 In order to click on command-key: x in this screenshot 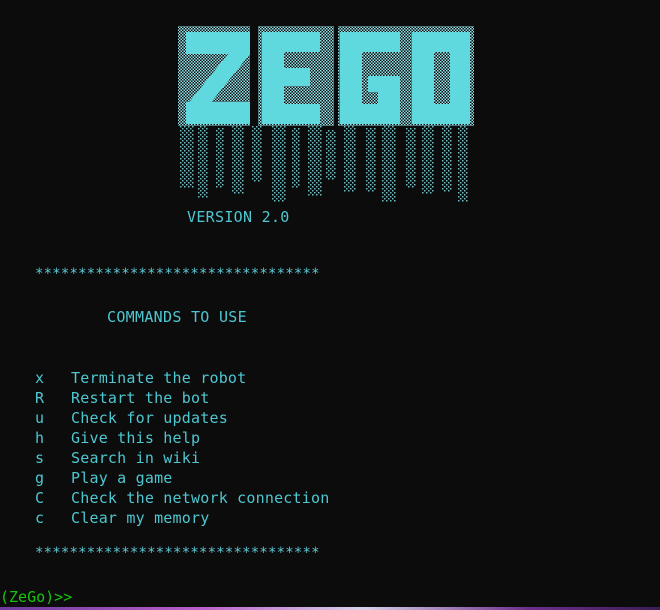, I will do `click(40, 378)`.